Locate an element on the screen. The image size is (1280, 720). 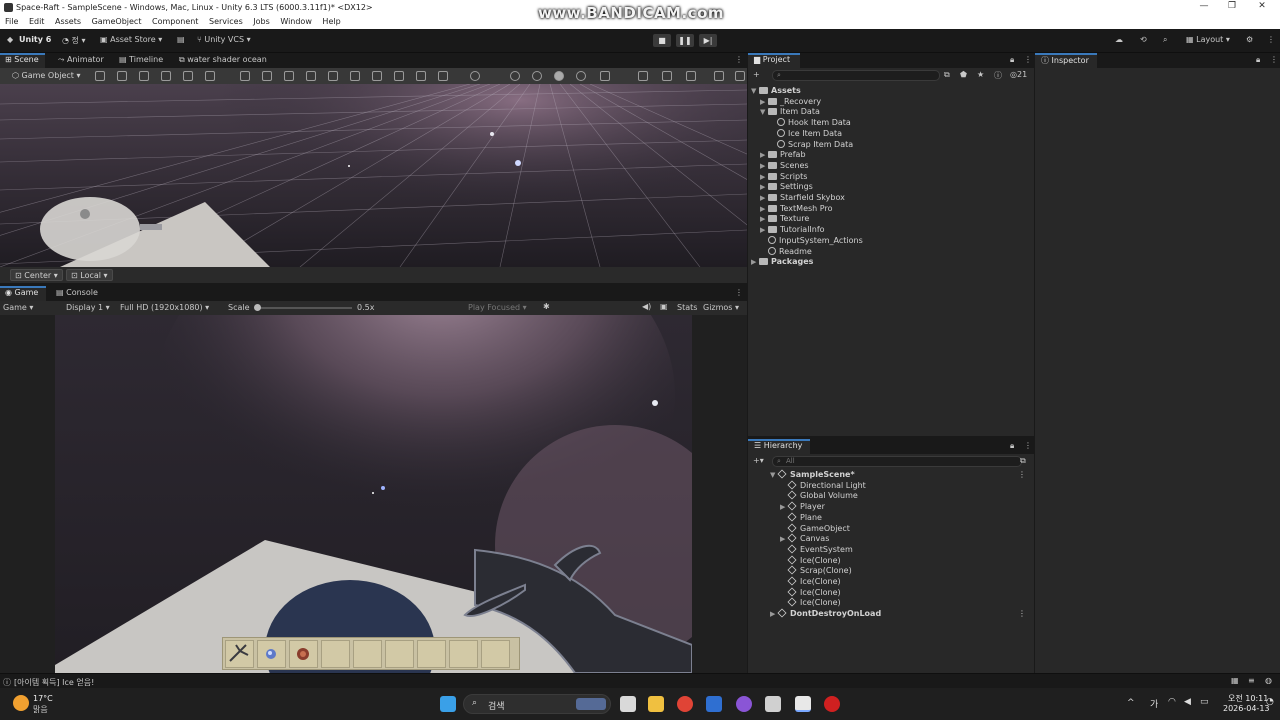
project-item: ▶ TextMesh Pro is located at coordinates (796, 208).